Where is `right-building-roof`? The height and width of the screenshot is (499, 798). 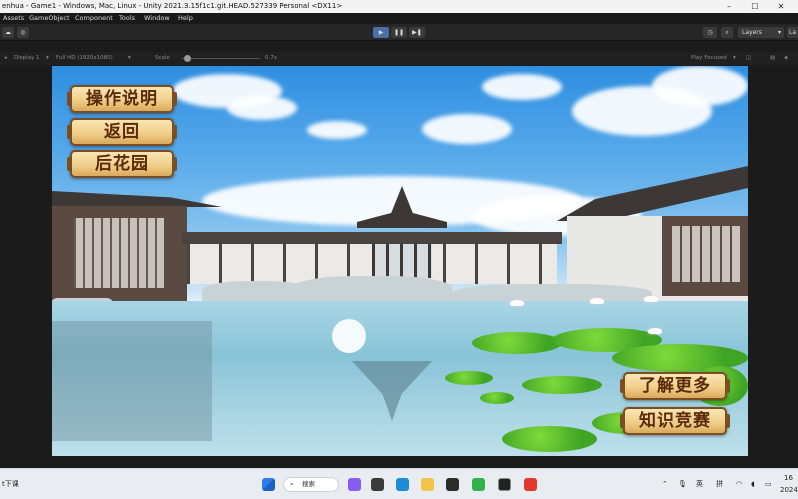
right-building-roof is located at coordinates (652, 193).